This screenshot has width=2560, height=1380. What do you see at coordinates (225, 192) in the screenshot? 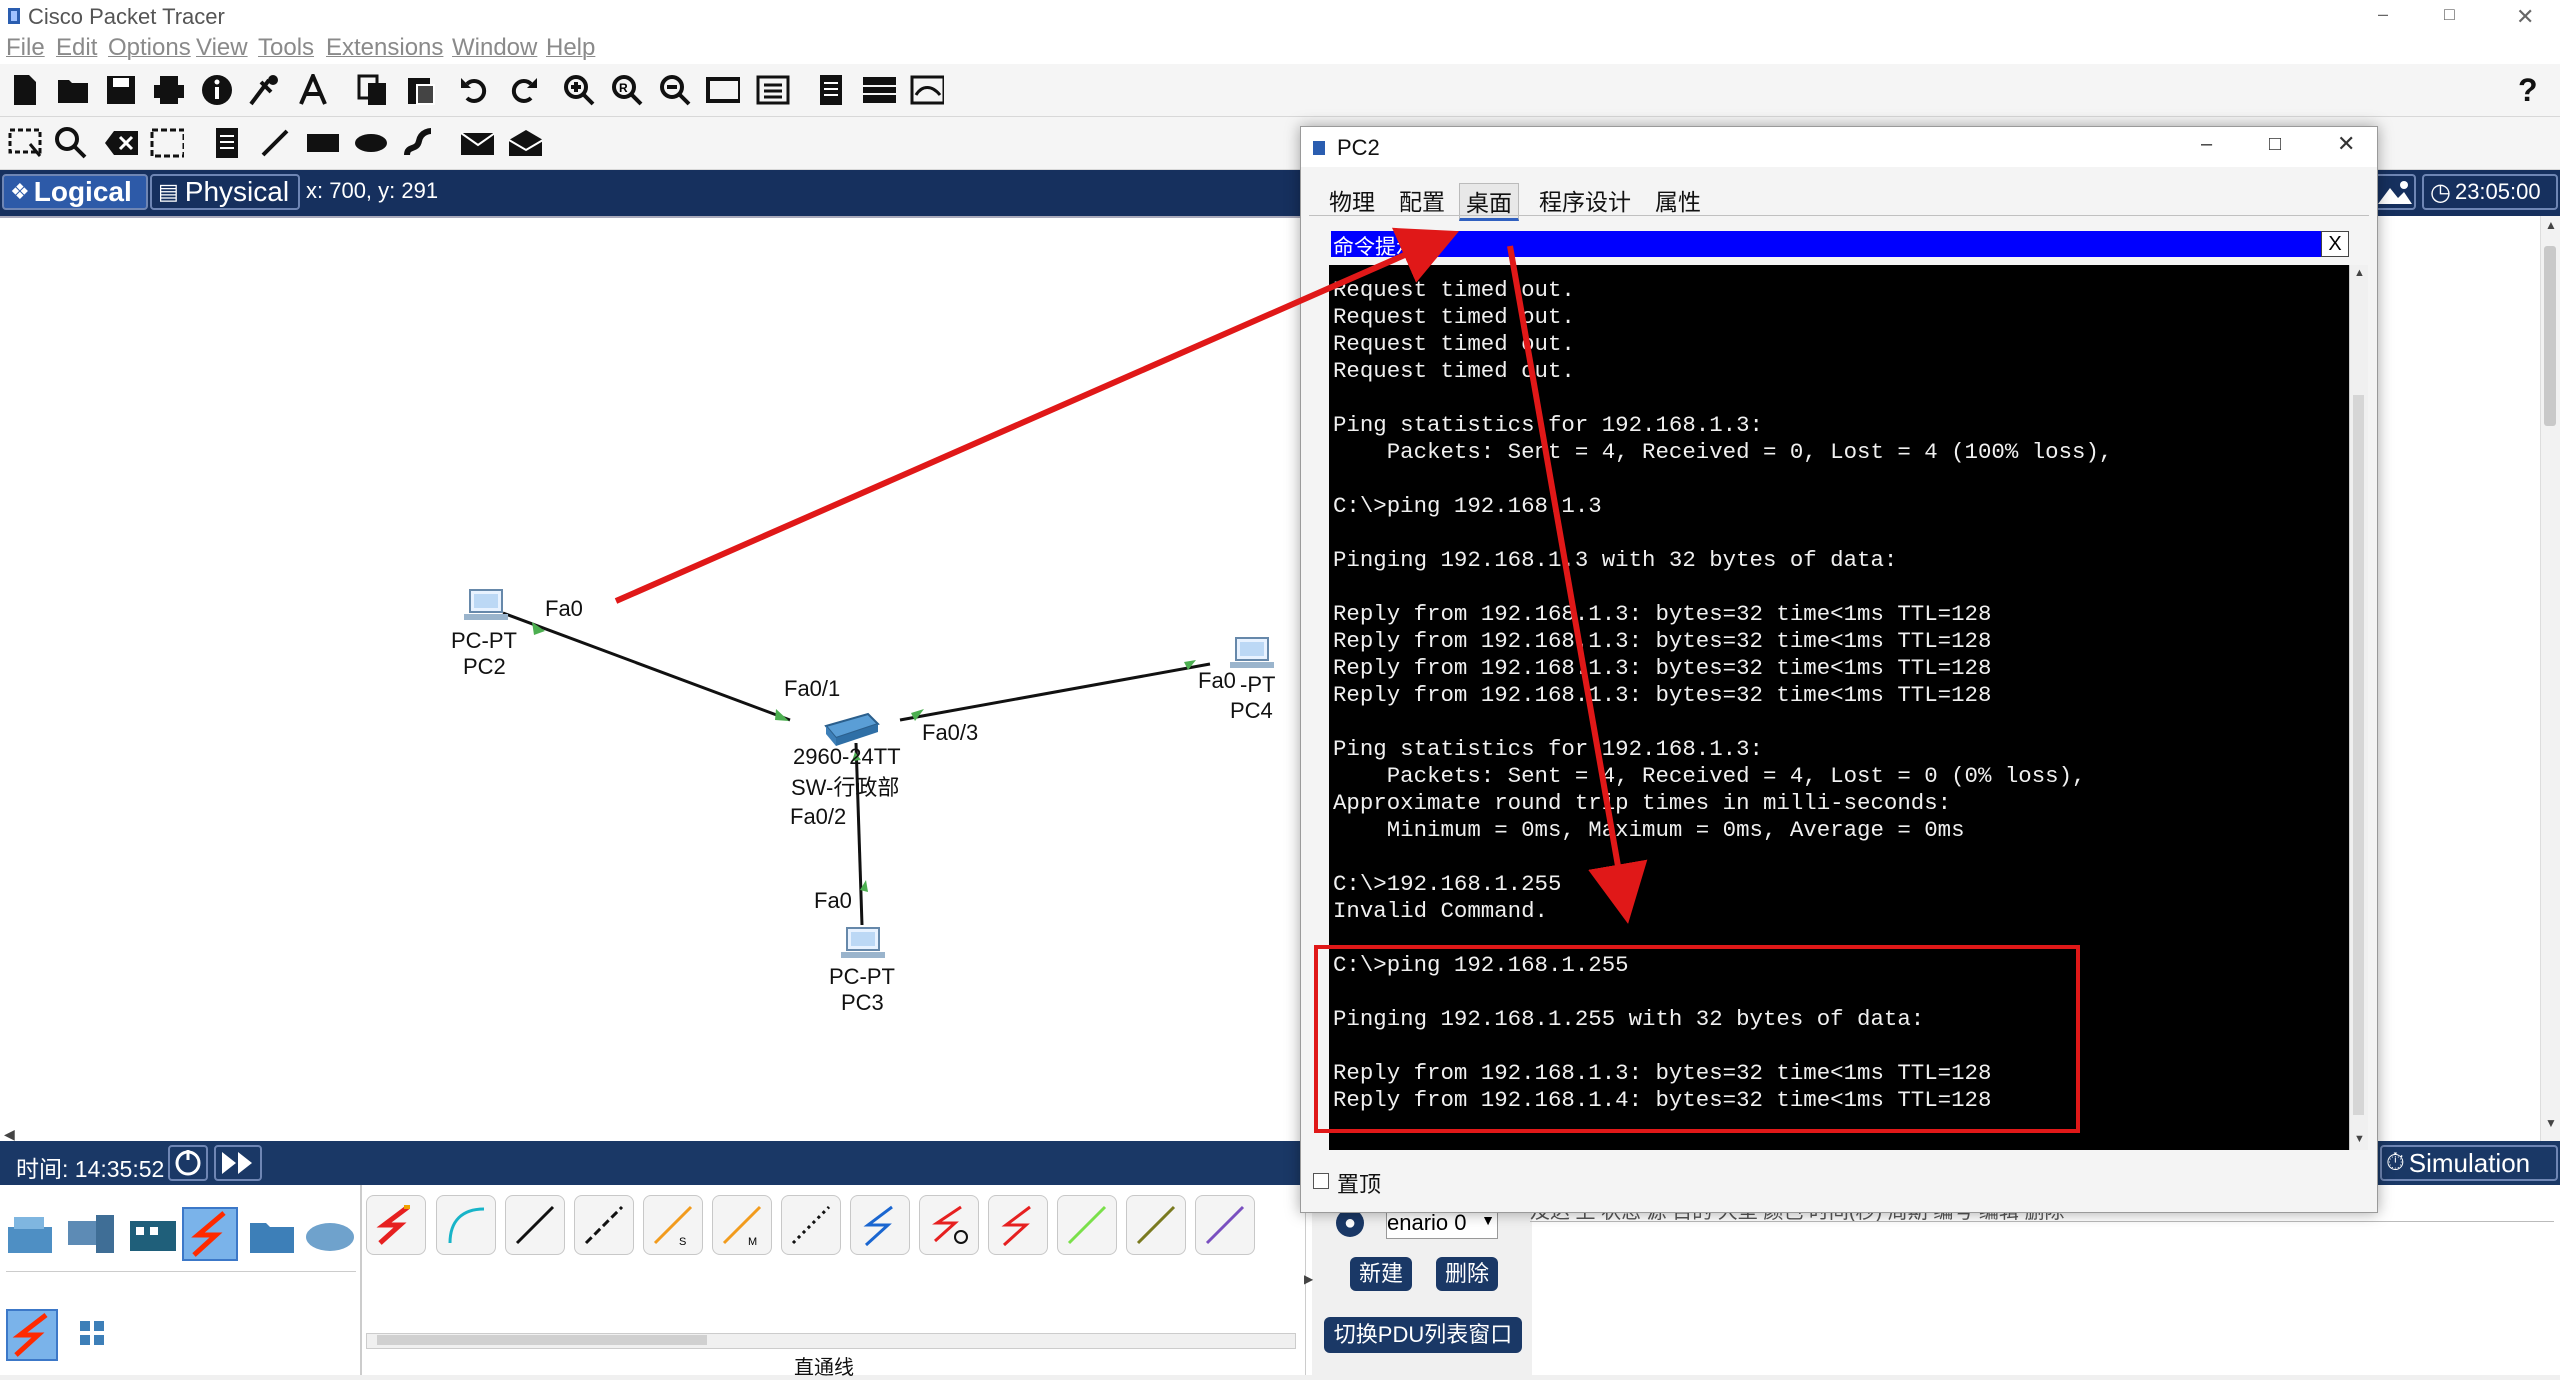
I see `physical-tab: ▤ Physical` at bounding box center [225, 192].